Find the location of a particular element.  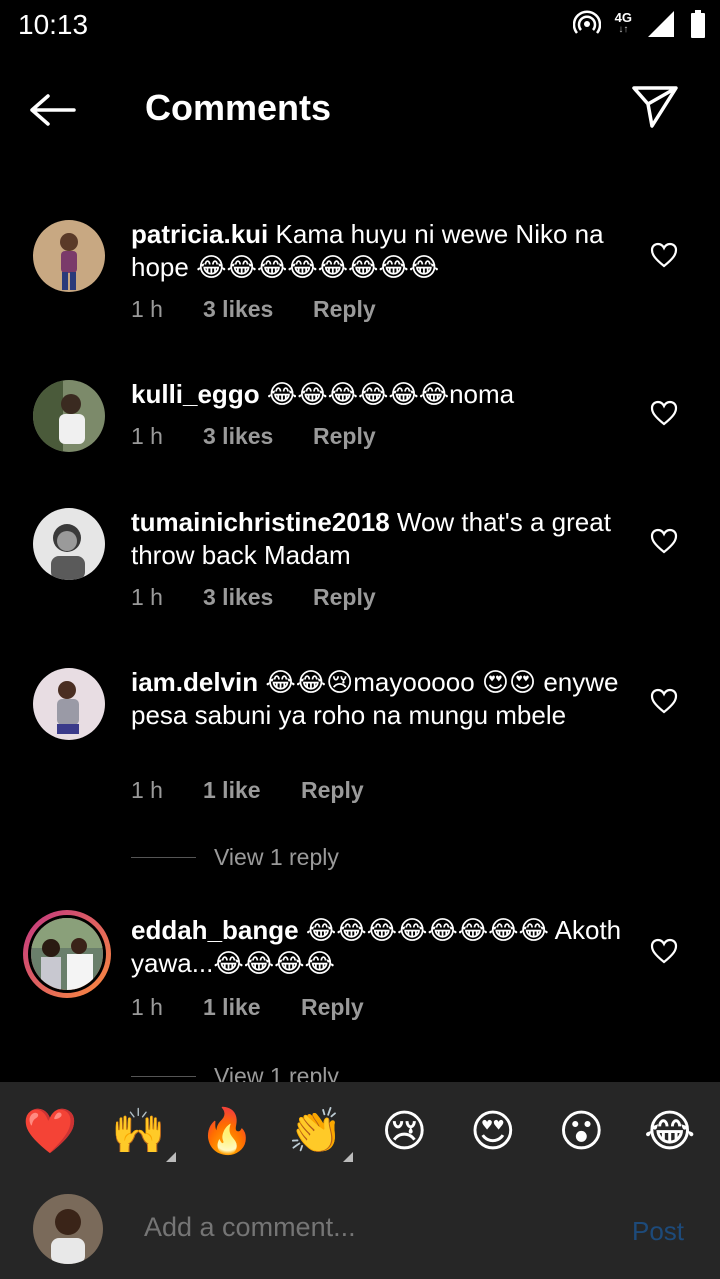

hotspot-icon is located at coordinates (586, 22).